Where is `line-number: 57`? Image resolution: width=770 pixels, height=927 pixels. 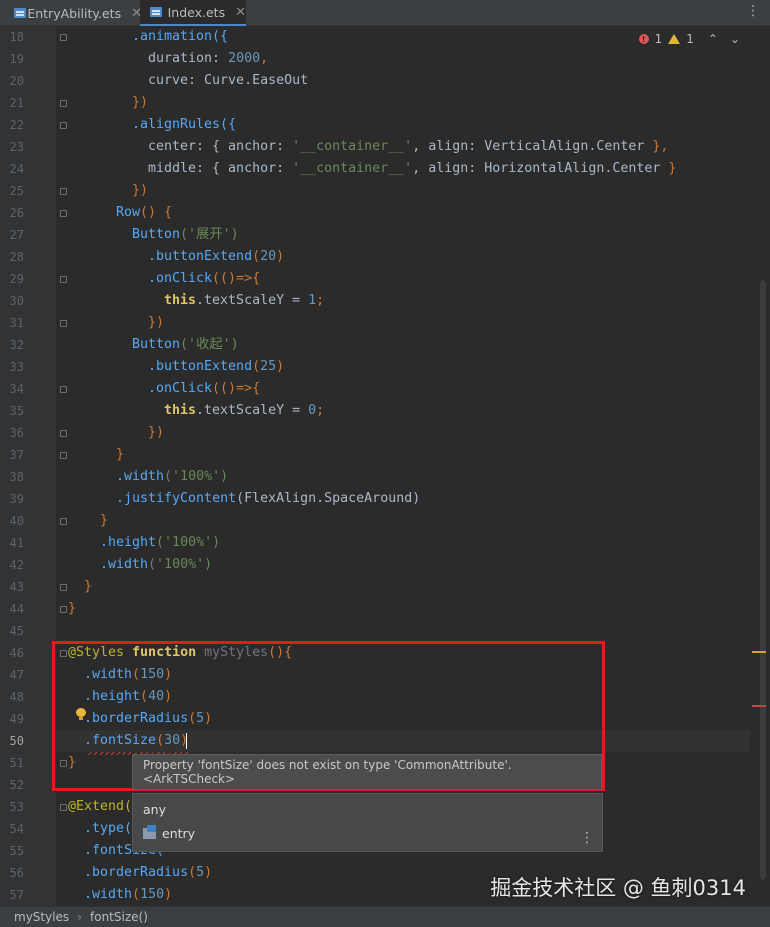
line-number: 57 is located at coordinates (16, 895).